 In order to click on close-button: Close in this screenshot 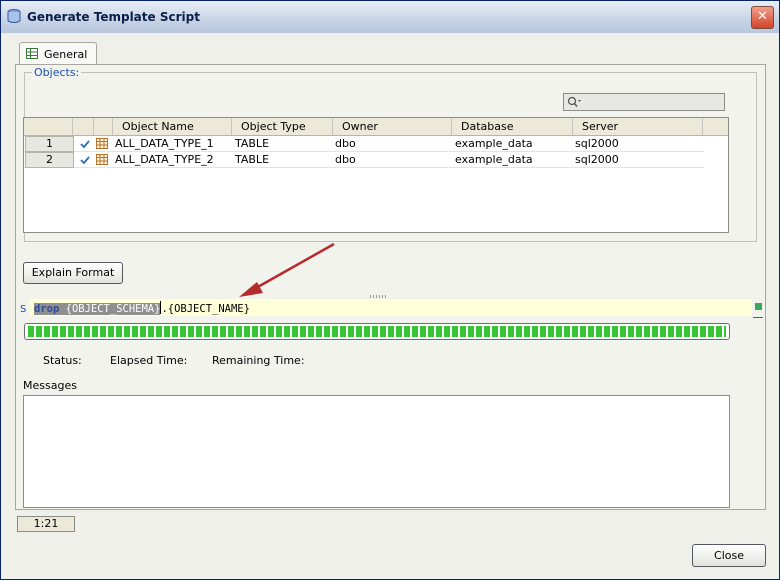, I will do `click(729, 555)`.